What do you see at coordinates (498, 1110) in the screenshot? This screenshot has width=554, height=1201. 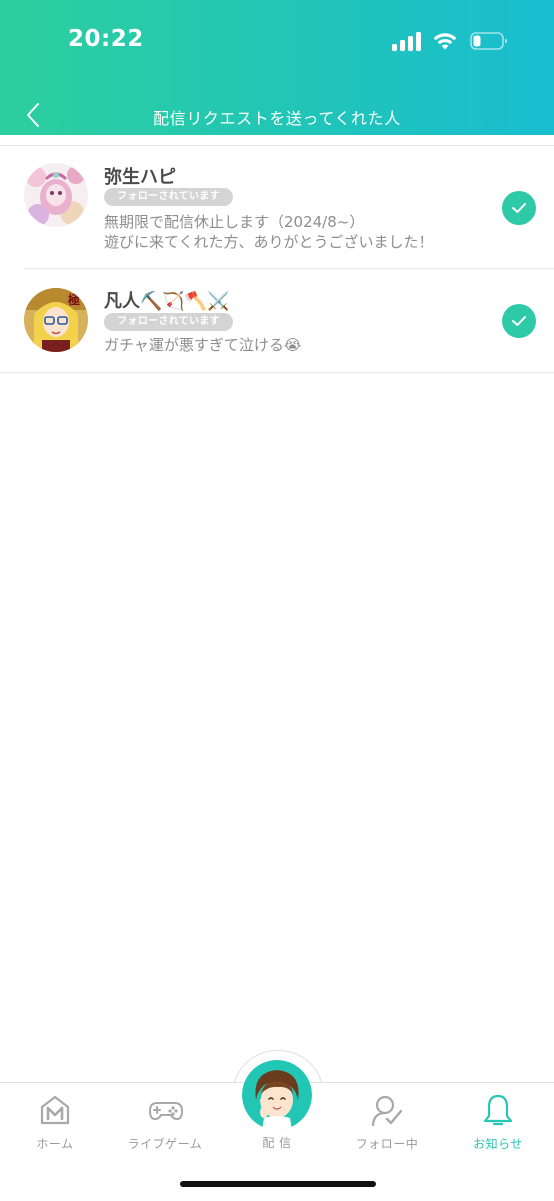 I see `bell-icon` at bounding box center [498, 1110].